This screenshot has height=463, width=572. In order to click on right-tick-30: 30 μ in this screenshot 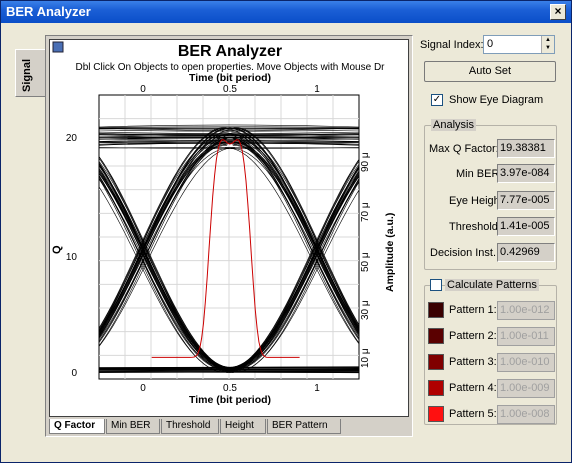, I will do `click(365, 310)`.